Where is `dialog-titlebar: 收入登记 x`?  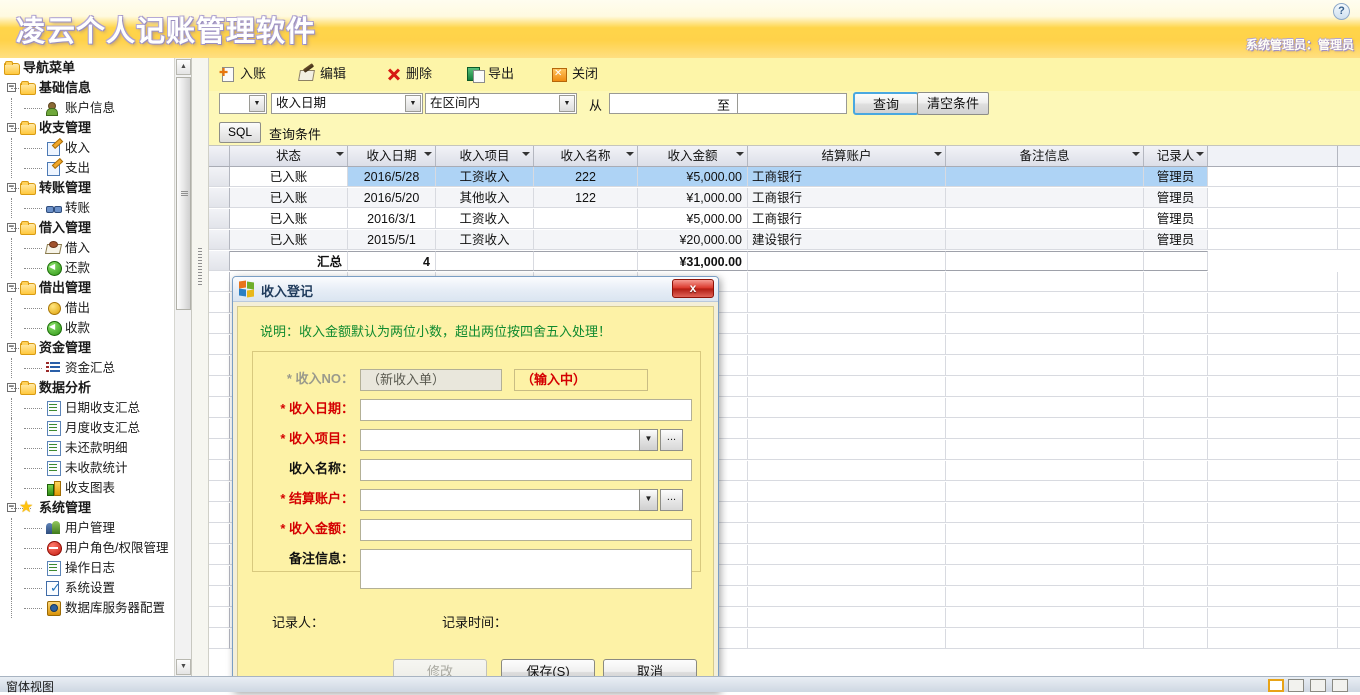
dialog-titlebar: 收入登记 x is located at coordinates (475, 289).